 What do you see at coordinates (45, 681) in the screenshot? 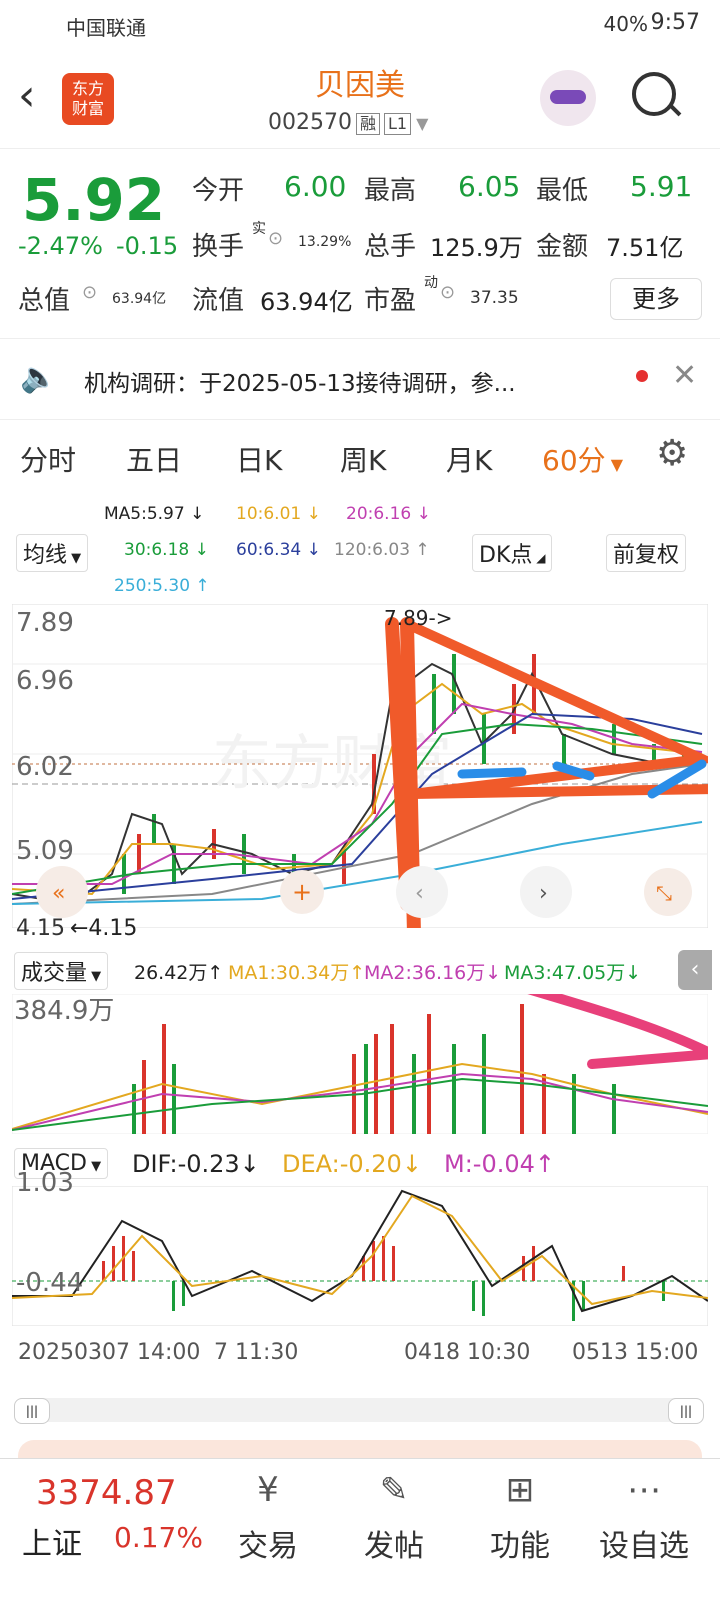
I see `kline-y2: 6.96` at bounding box center [45, 681].